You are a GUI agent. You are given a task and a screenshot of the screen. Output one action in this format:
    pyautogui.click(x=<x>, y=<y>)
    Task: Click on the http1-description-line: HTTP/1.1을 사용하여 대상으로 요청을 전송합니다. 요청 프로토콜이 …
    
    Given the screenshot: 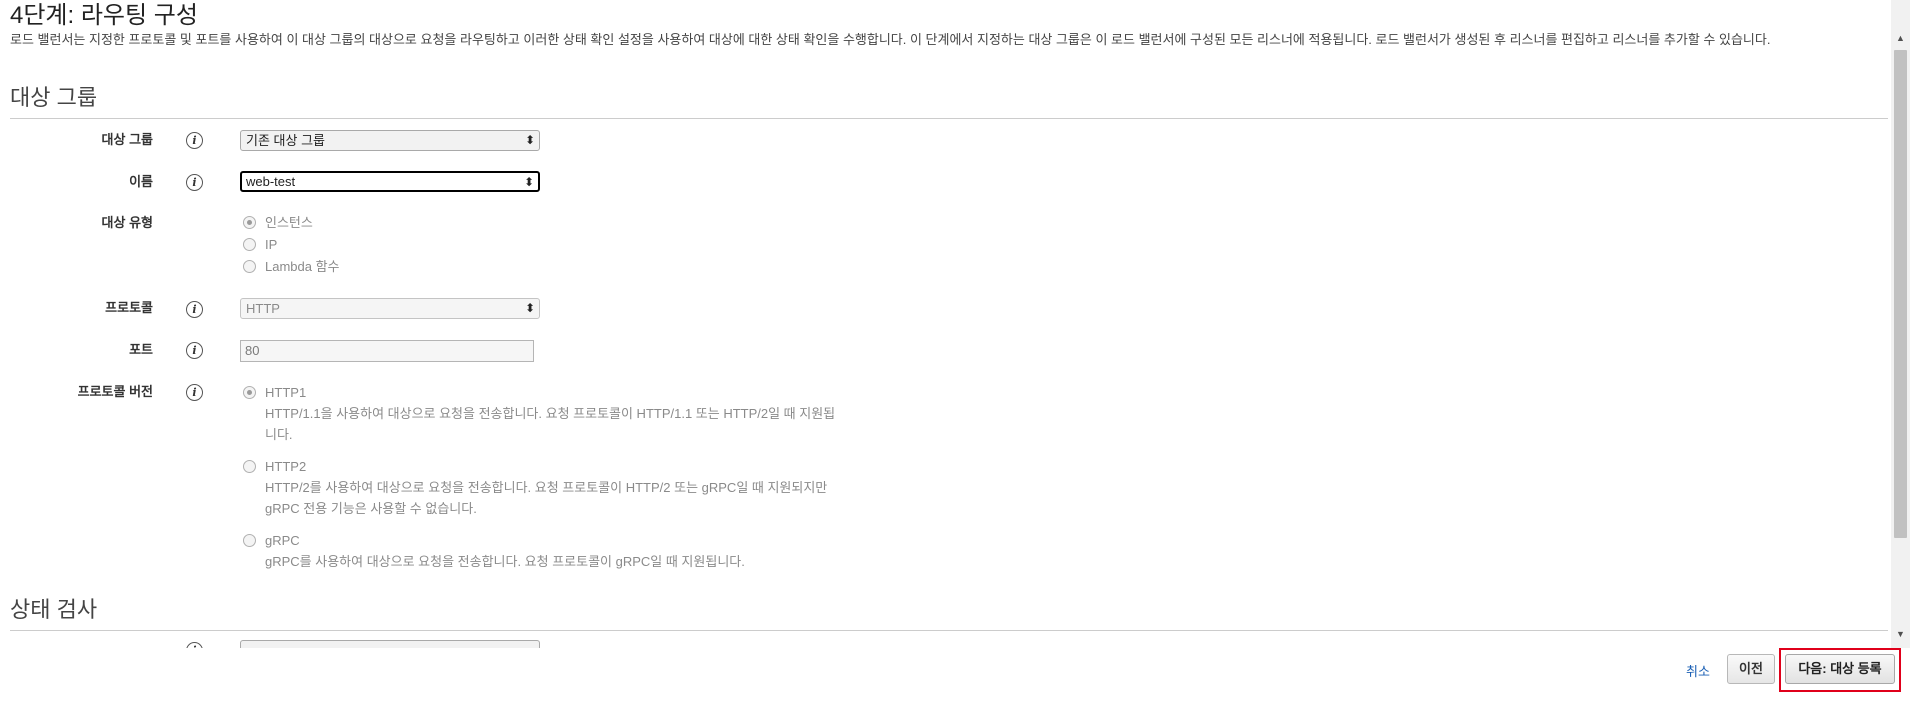 What is the action you would take?
    pyautogui.click(x=550, y=413)
    